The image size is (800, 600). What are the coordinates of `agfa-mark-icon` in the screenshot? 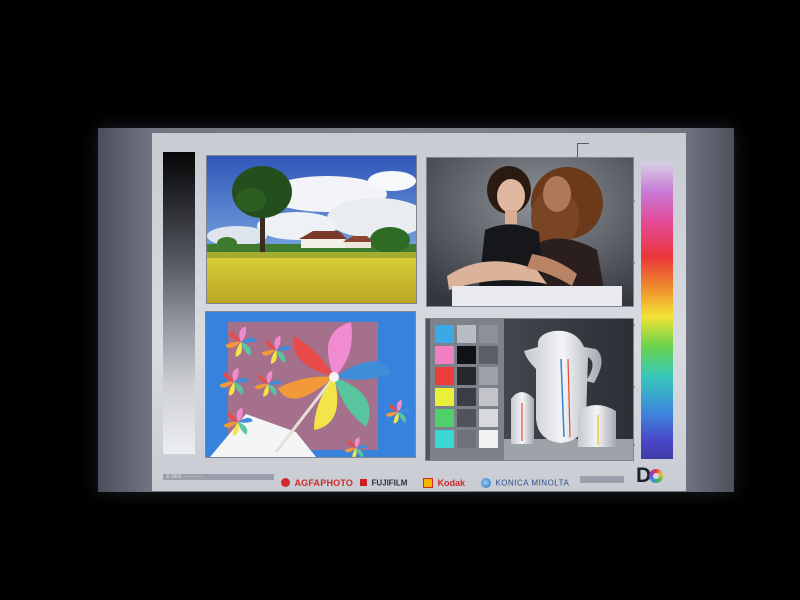 It's located at (285, 483).